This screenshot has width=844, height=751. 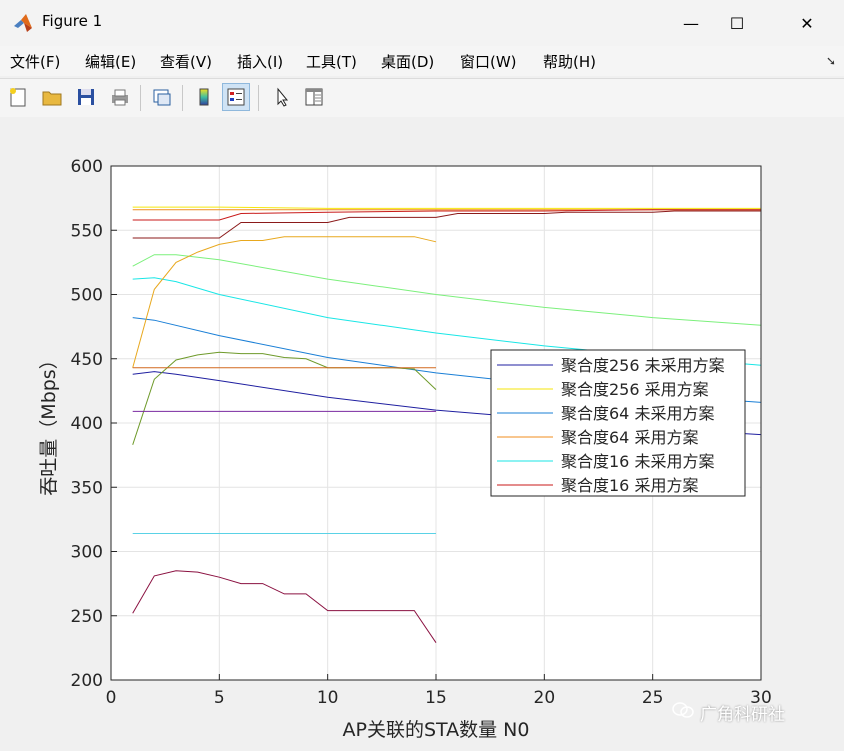 What do you see at coordinates (120, 97) in the screenshot?
I see `print-icon` at bounding box center [120, 97].